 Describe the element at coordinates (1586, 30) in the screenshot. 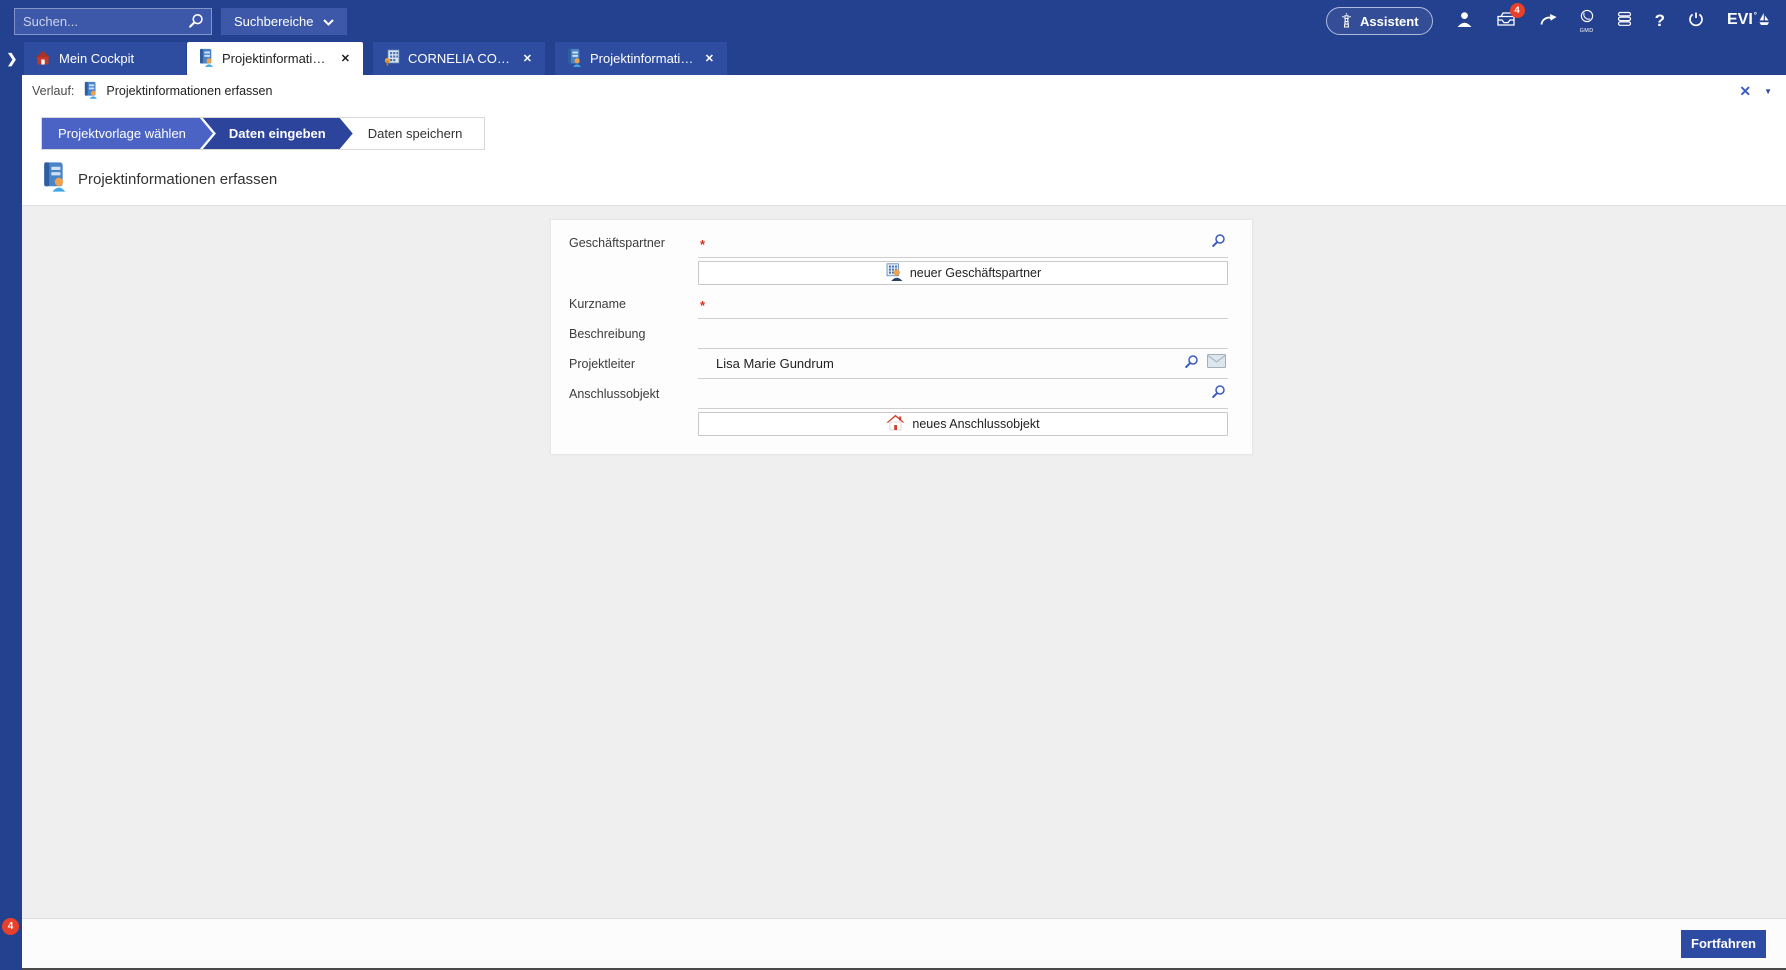

I see `globe-label: GMD` at that location.